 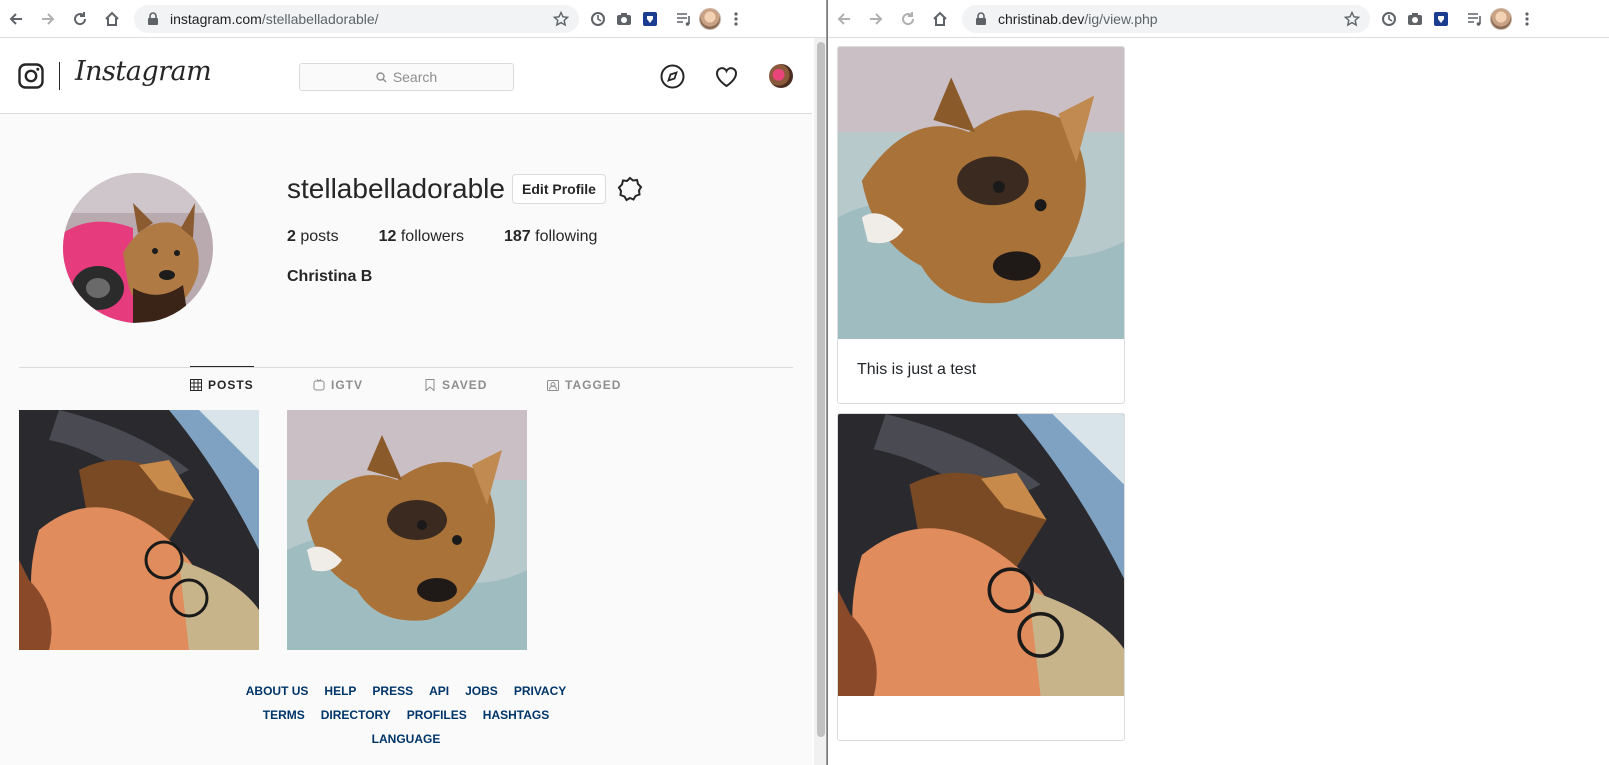 What do you see at coordinates (439, 691) in the screenshot?
I see `footer-link: API` at bounding box center [439, 691].